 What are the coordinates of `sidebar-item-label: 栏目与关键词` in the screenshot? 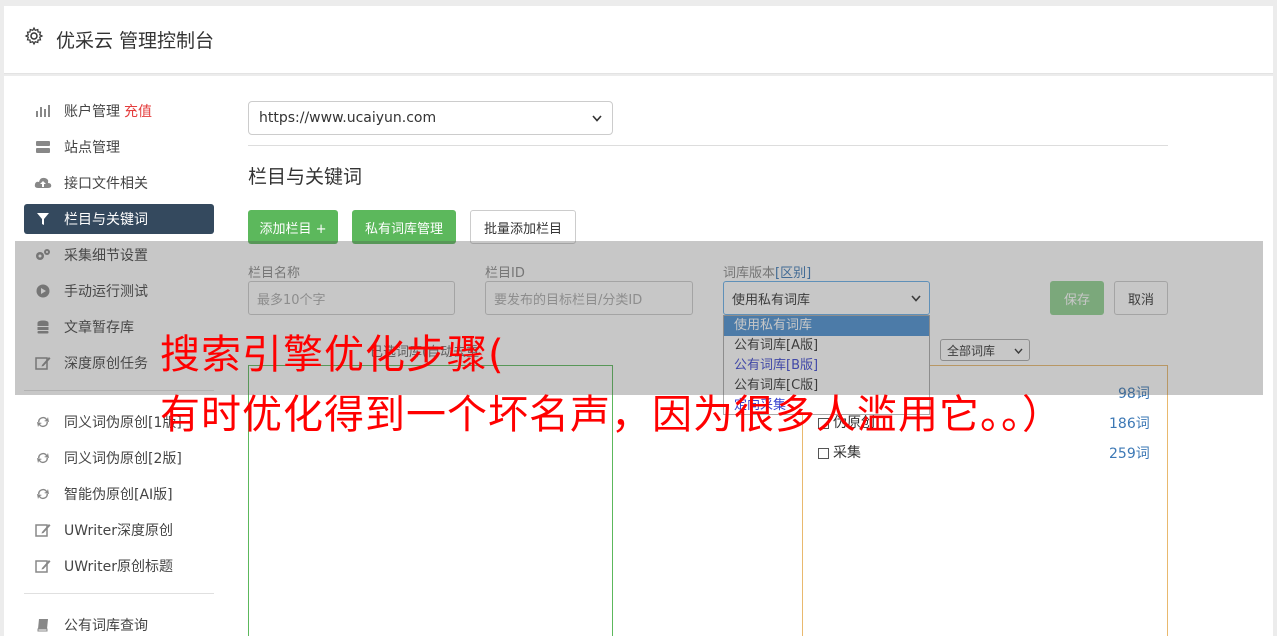 It's located at (106, 220).